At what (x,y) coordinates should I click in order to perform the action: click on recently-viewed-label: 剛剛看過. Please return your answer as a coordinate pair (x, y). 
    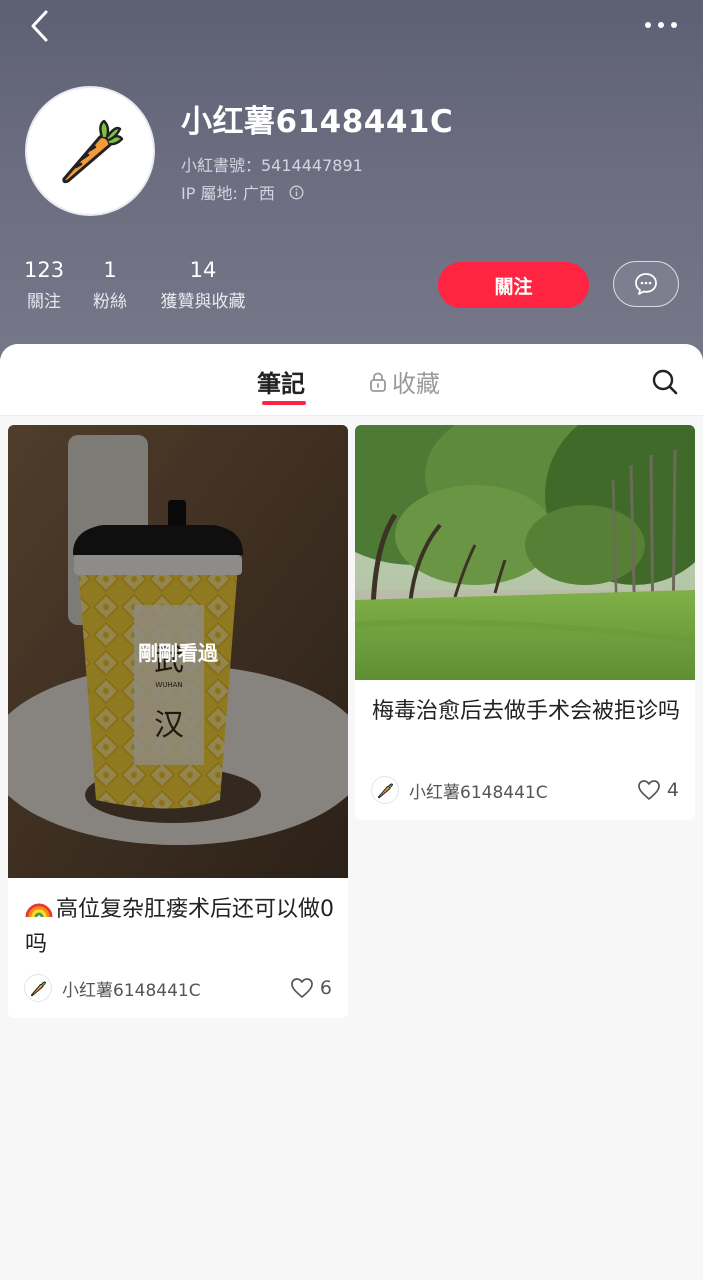
    Looking at the image, I should click on (178, 653).